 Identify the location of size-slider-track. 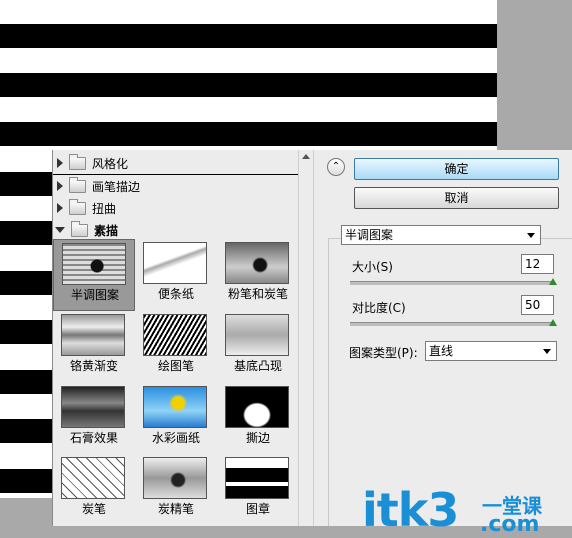
(451, 283).